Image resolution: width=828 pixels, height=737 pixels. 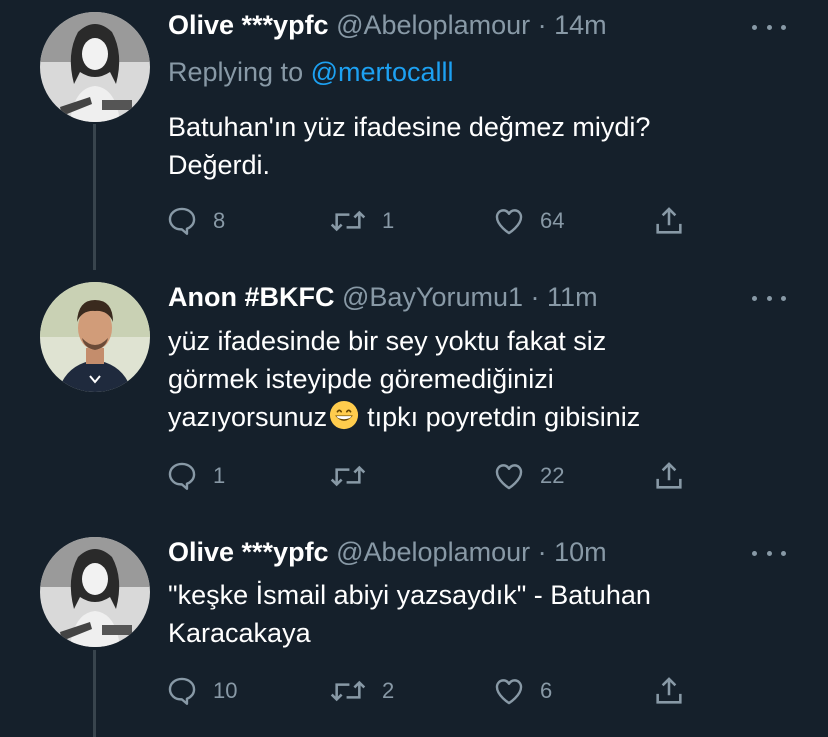 I want to click on retweet-count: 2, so click(x=388, y=690).